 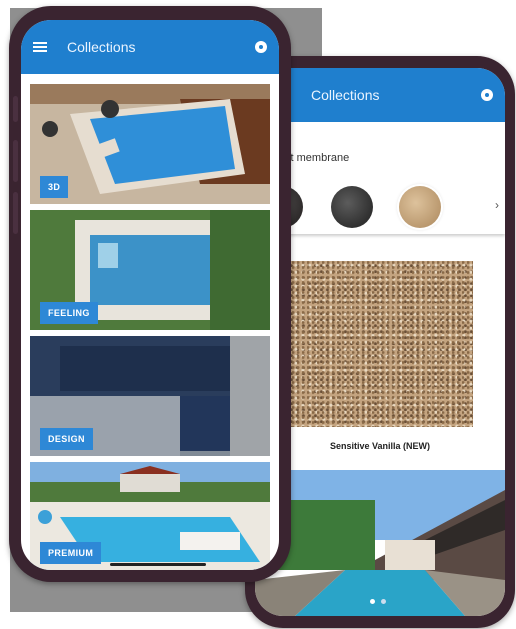 I want to click on home-indicator, so click(x=158, y=564).